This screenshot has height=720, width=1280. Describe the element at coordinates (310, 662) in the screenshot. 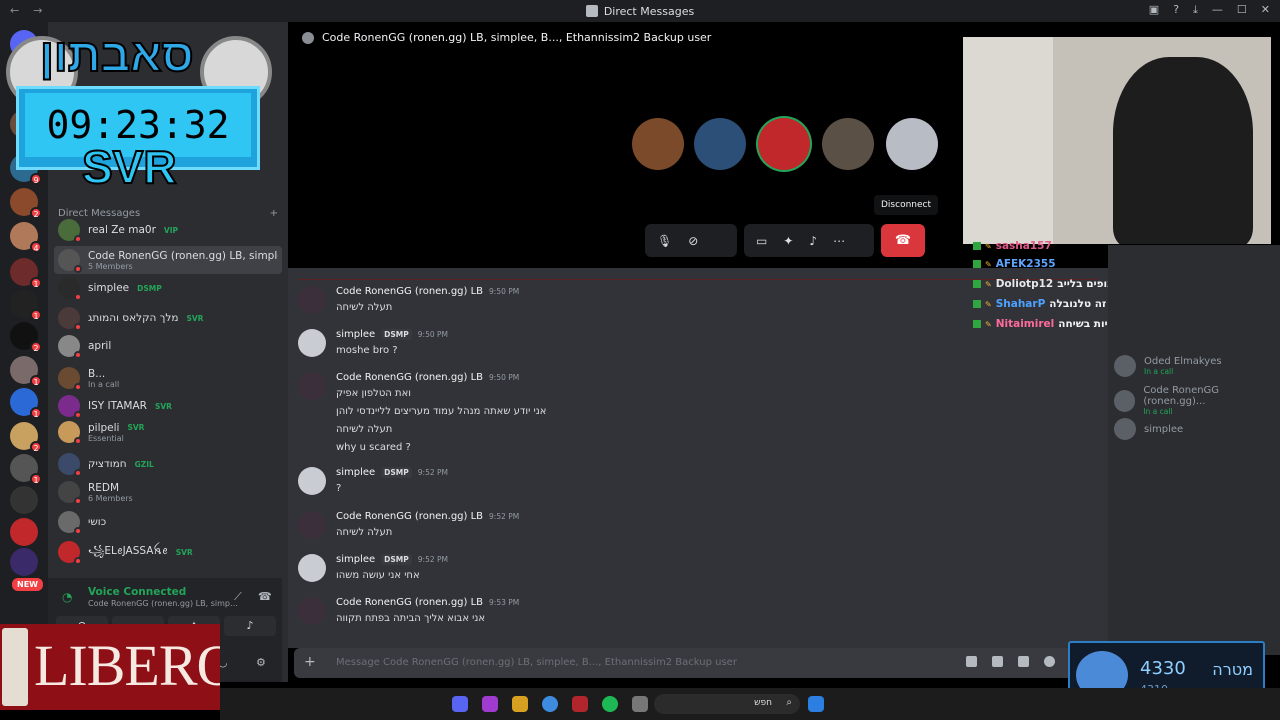

I see `upload-plus-icon: +` at that location.